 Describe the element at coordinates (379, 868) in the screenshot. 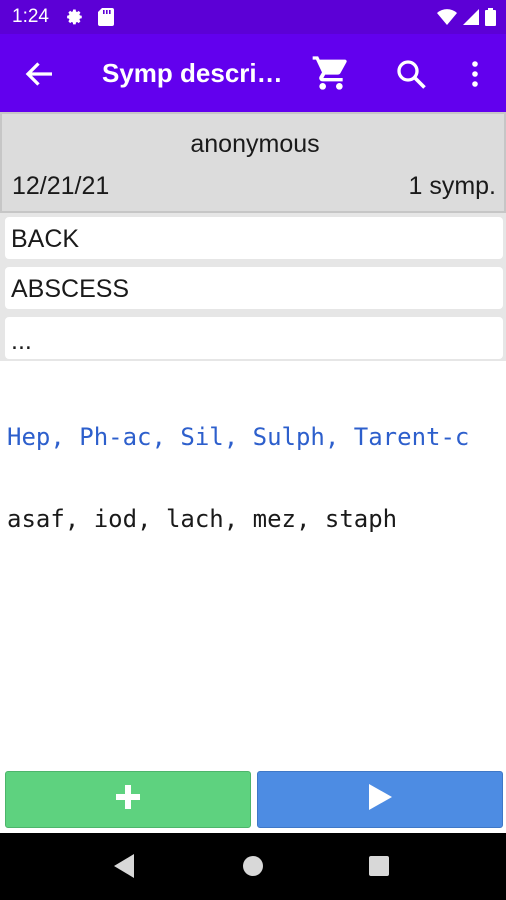

I see `nav-recents-icon` at that location.